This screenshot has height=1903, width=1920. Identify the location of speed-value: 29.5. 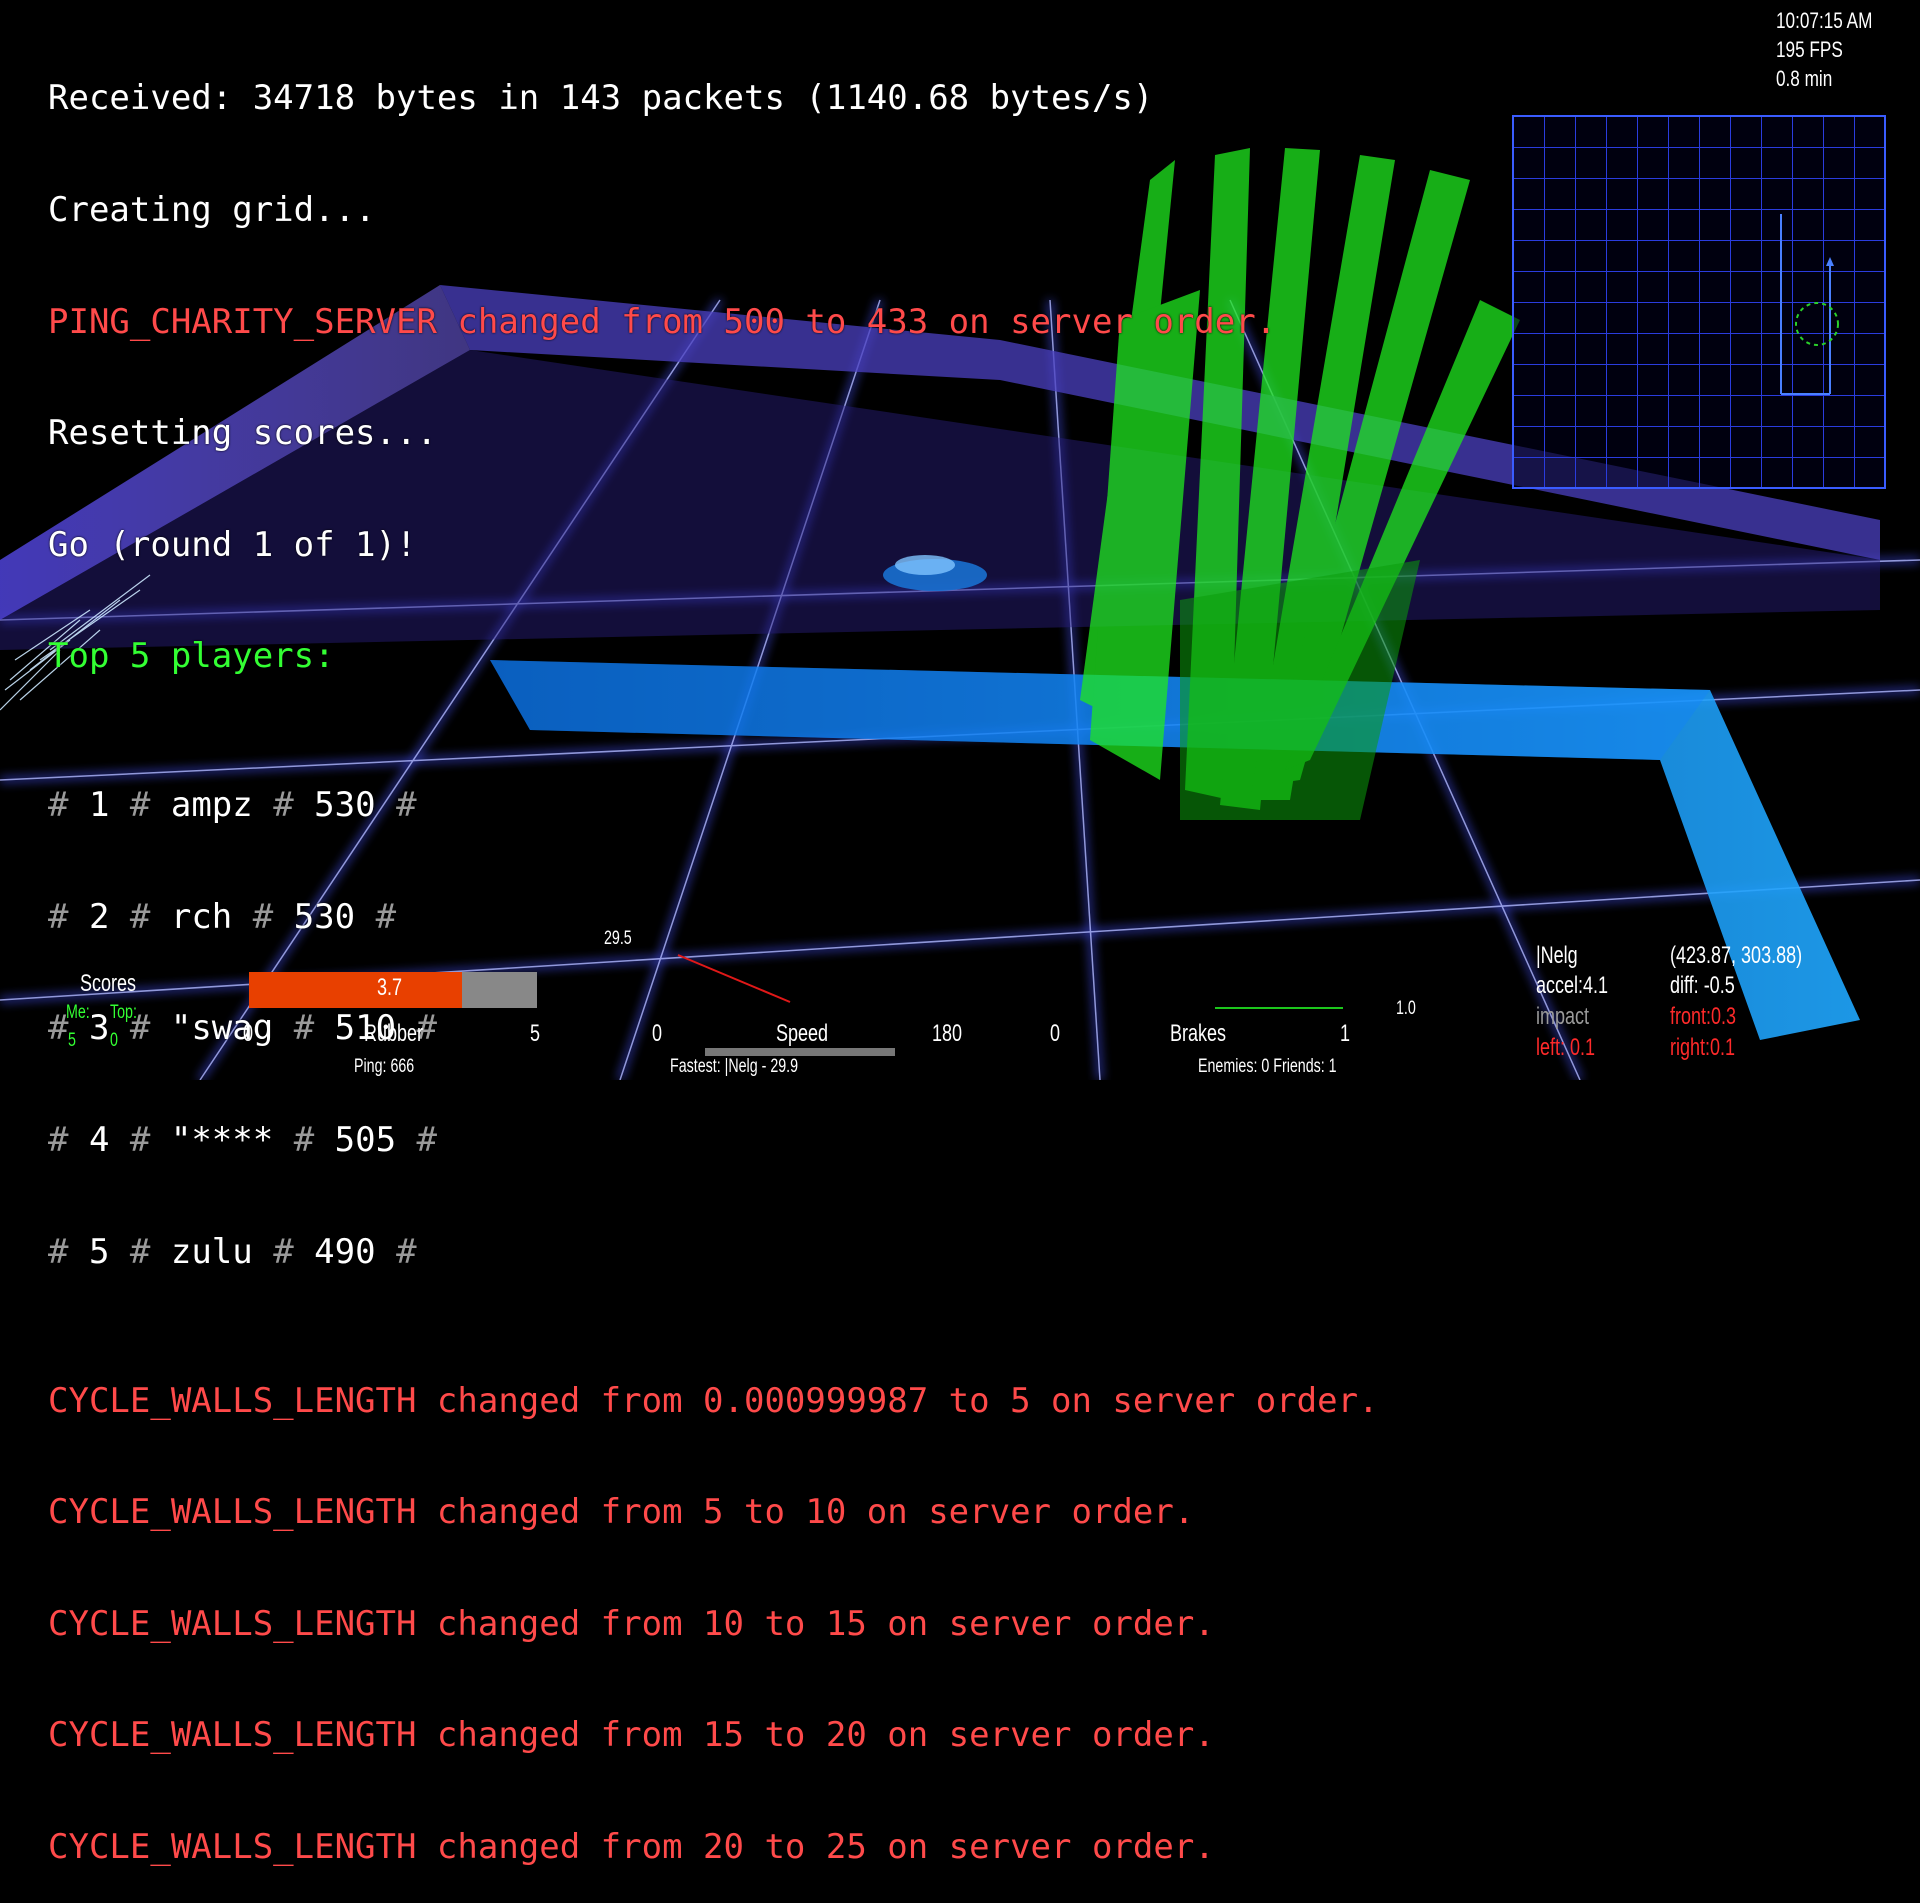
(618, 938).